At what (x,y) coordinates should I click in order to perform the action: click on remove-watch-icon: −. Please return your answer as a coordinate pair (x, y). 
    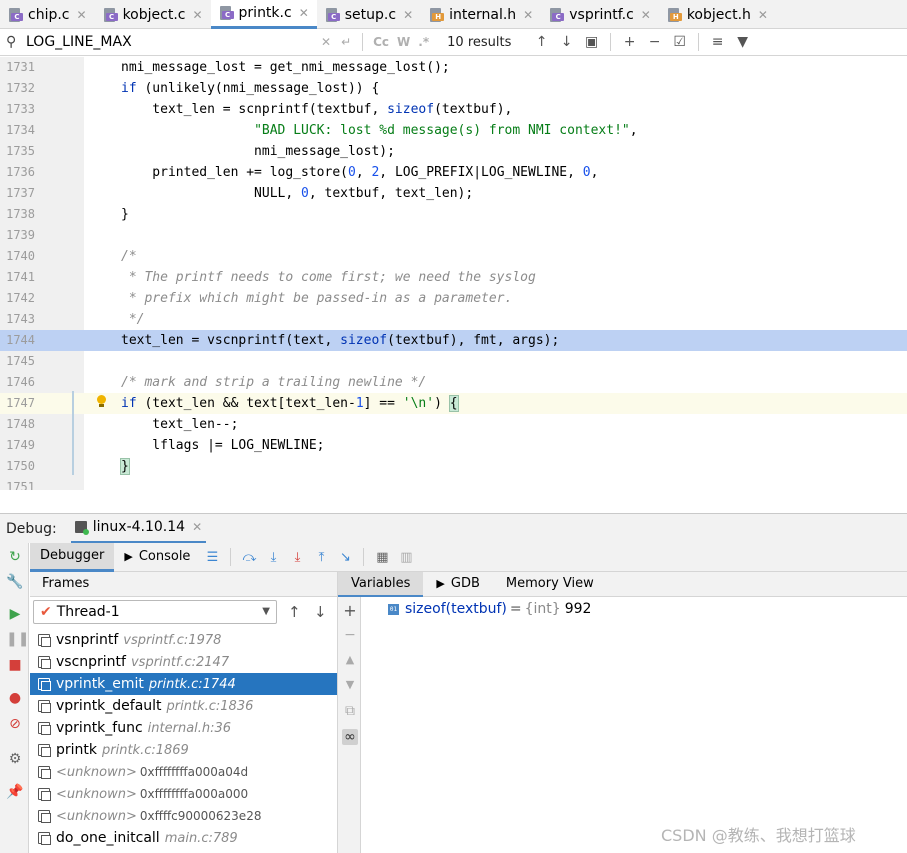
    Looking at the image, I should click on (350, 635).